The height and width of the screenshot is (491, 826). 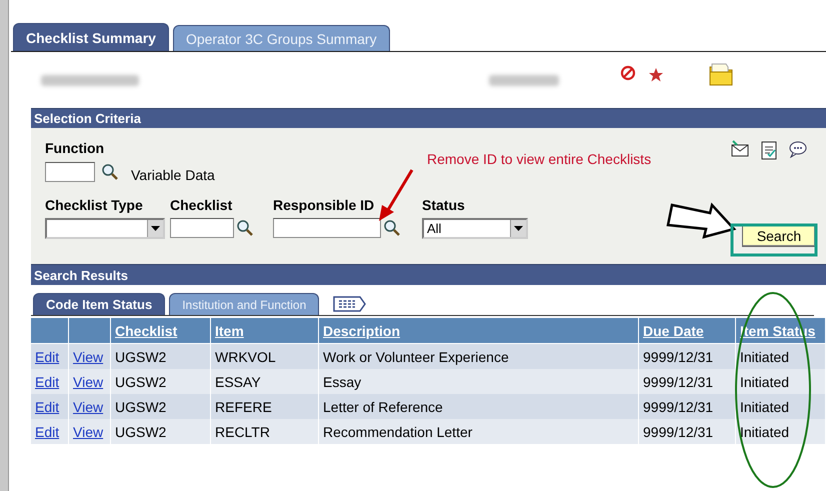 I want to click on table-cell: RECLTR, so click(x=265, y=431).